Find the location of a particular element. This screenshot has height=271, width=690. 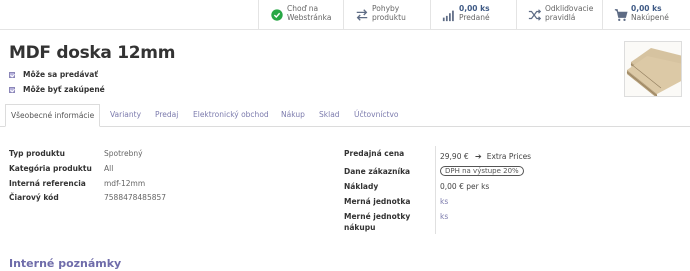

cost-value: 0,00 € per ks is located at coordinates (464, 186).